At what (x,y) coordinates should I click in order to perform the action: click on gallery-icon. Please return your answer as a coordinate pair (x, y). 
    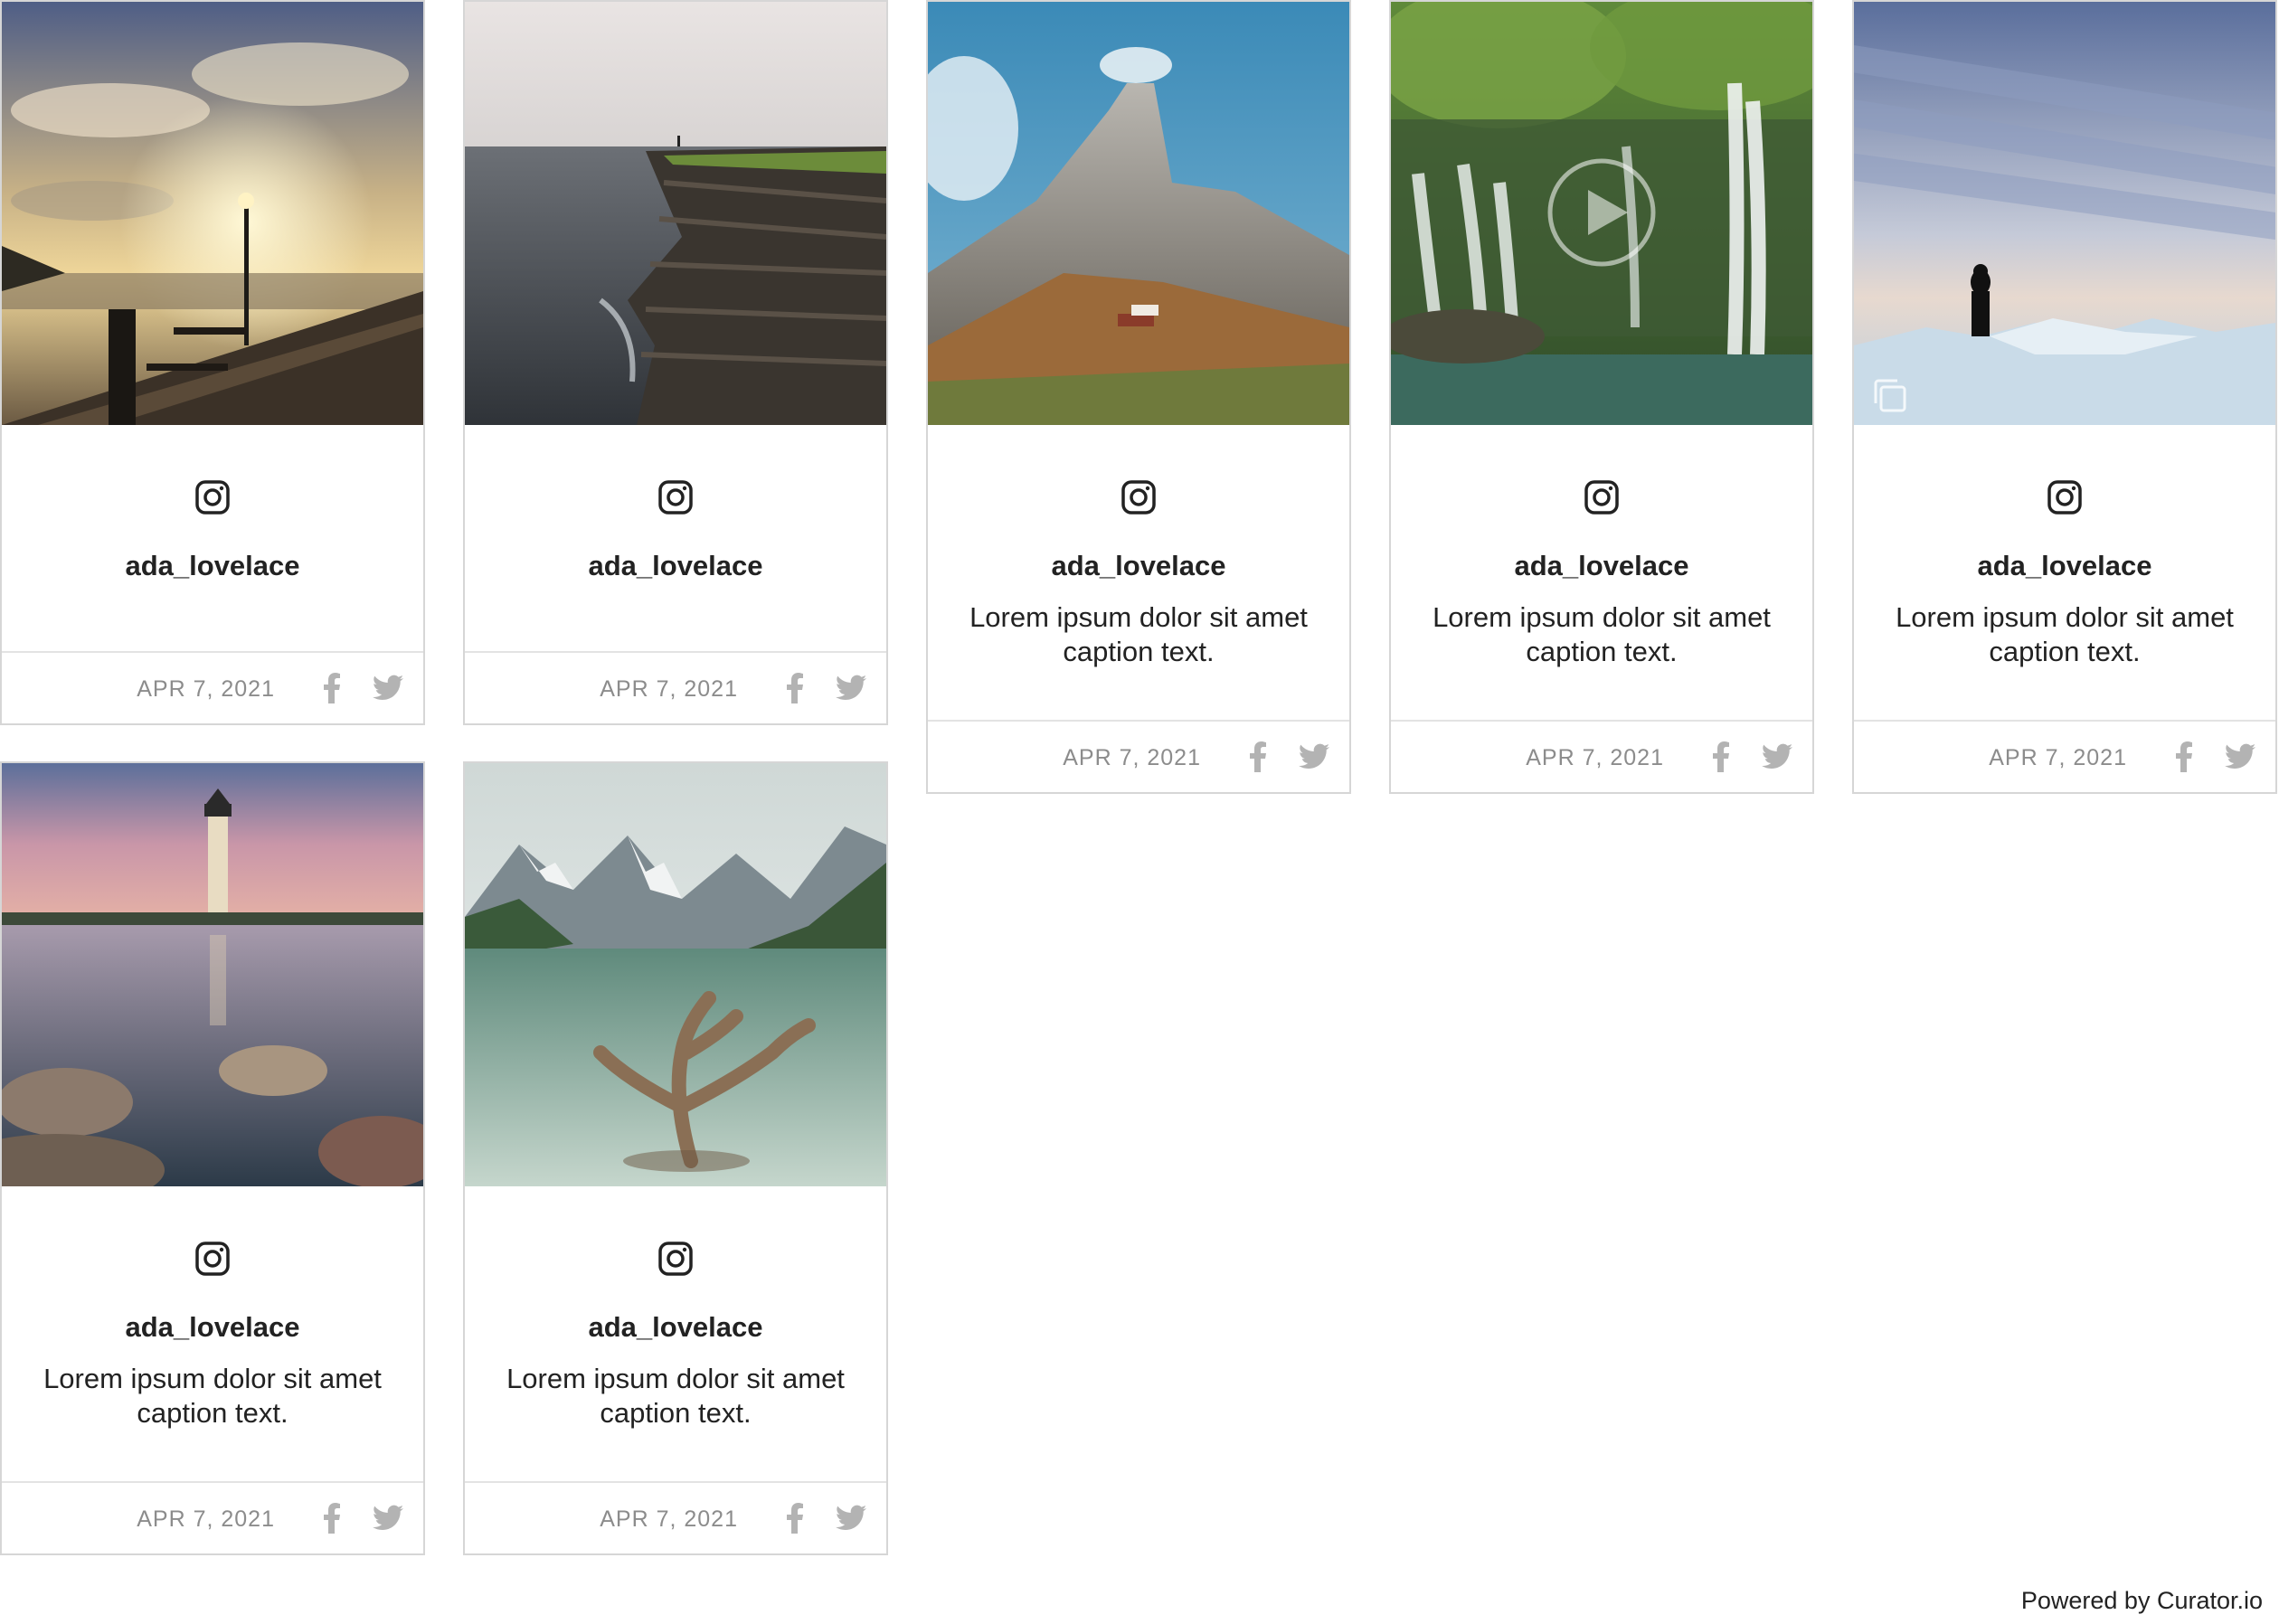
    Looking at the image, I should click on (1889, 395).